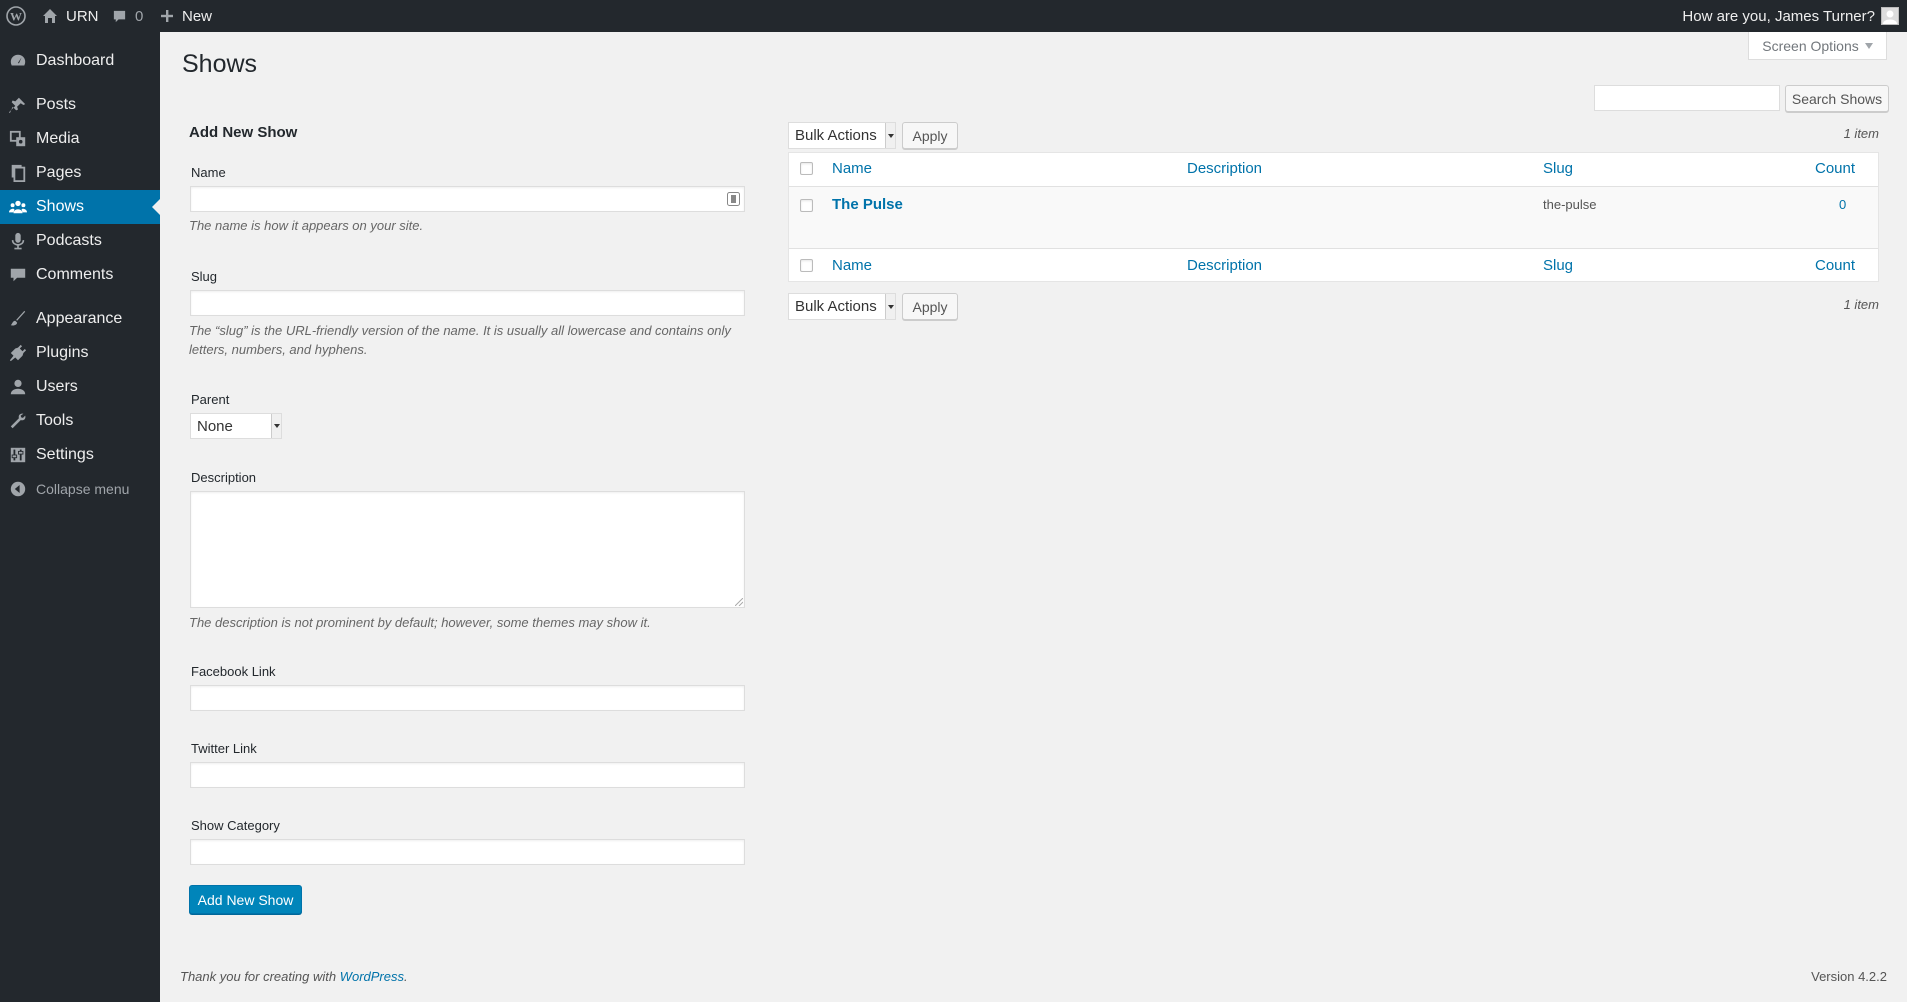 The image size is (1907, 1002). Describe the element at coordinates (467, 549) in the screenshot. I see `description-textarea` at that location.